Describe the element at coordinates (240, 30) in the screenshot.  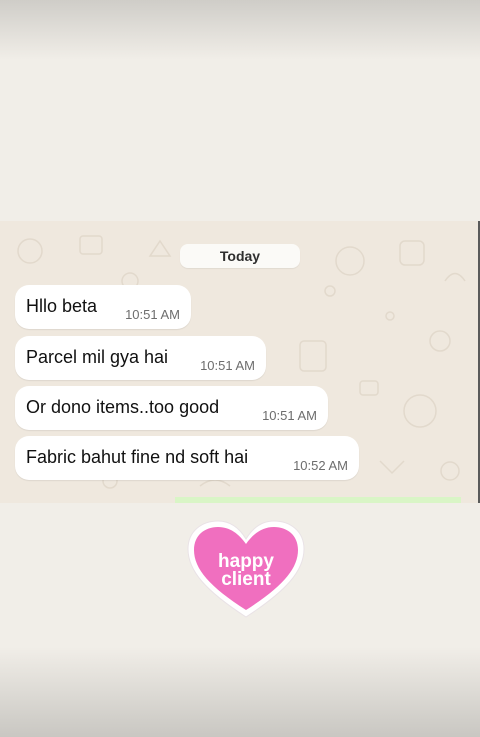
I see `top-shadow` at that location.